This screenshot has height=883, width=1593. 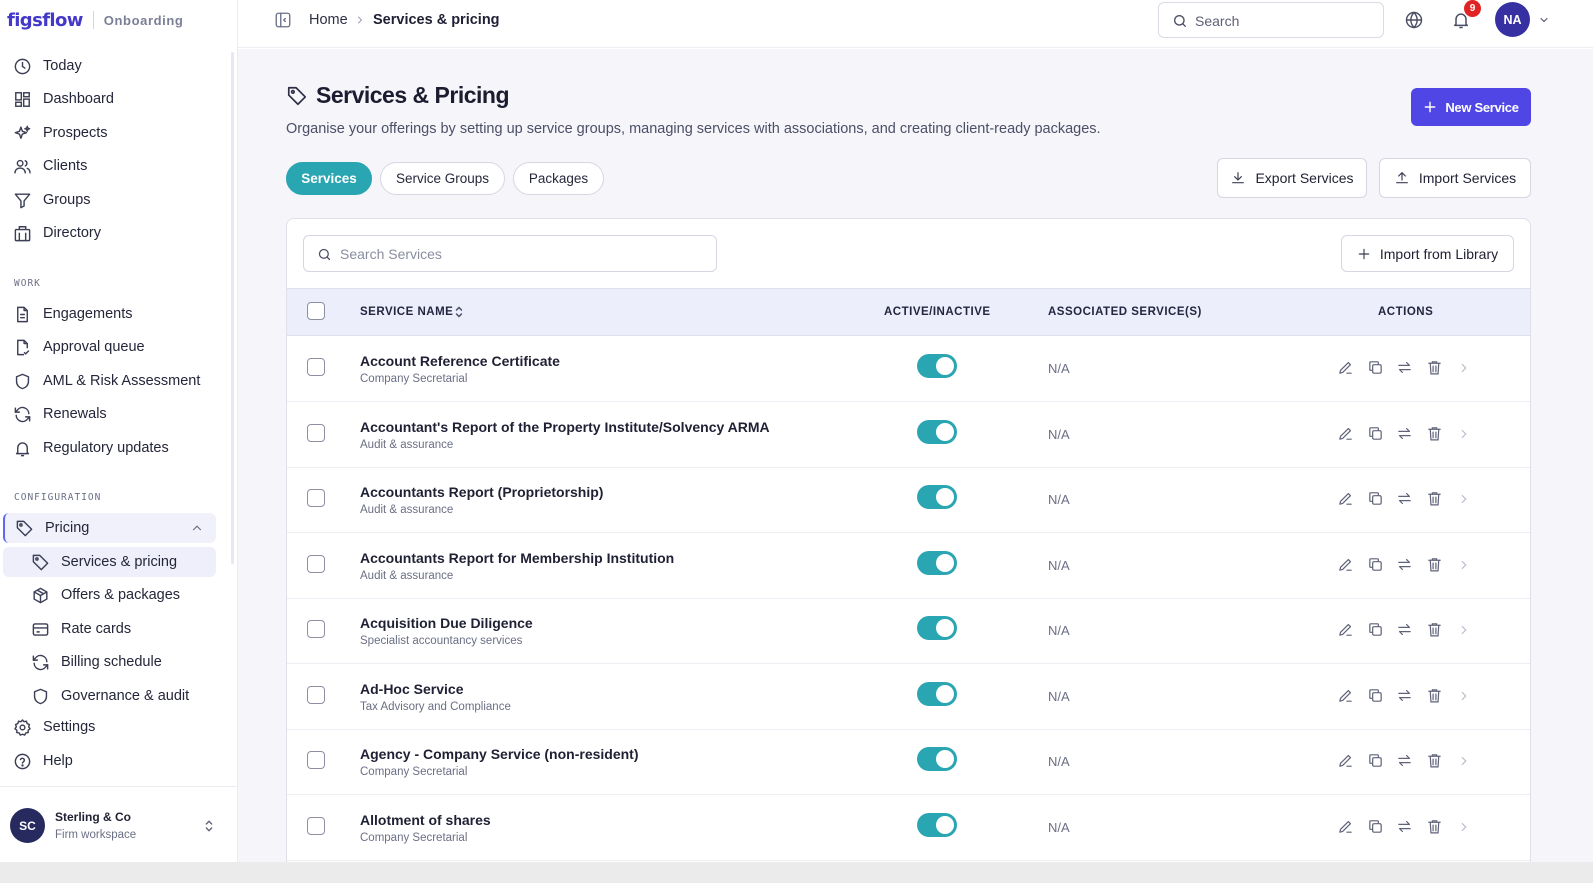 What do you see at coordinates (108, 133) in the screenshot?
I see `sidebar-item-prospects: Prospects` at bounding box center [108, 133].